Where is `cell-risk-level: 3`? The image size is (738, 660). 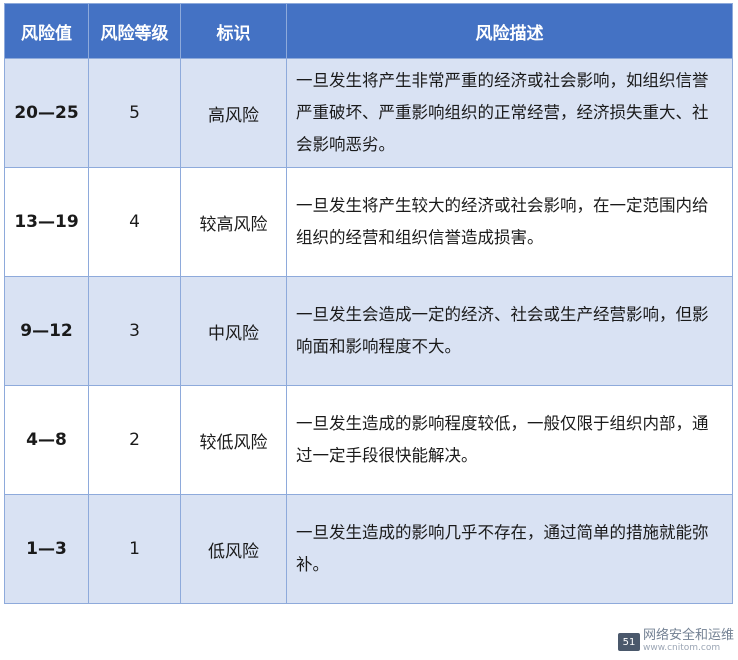 cell-risk-level: 3 is located at coordinates (134, 331).